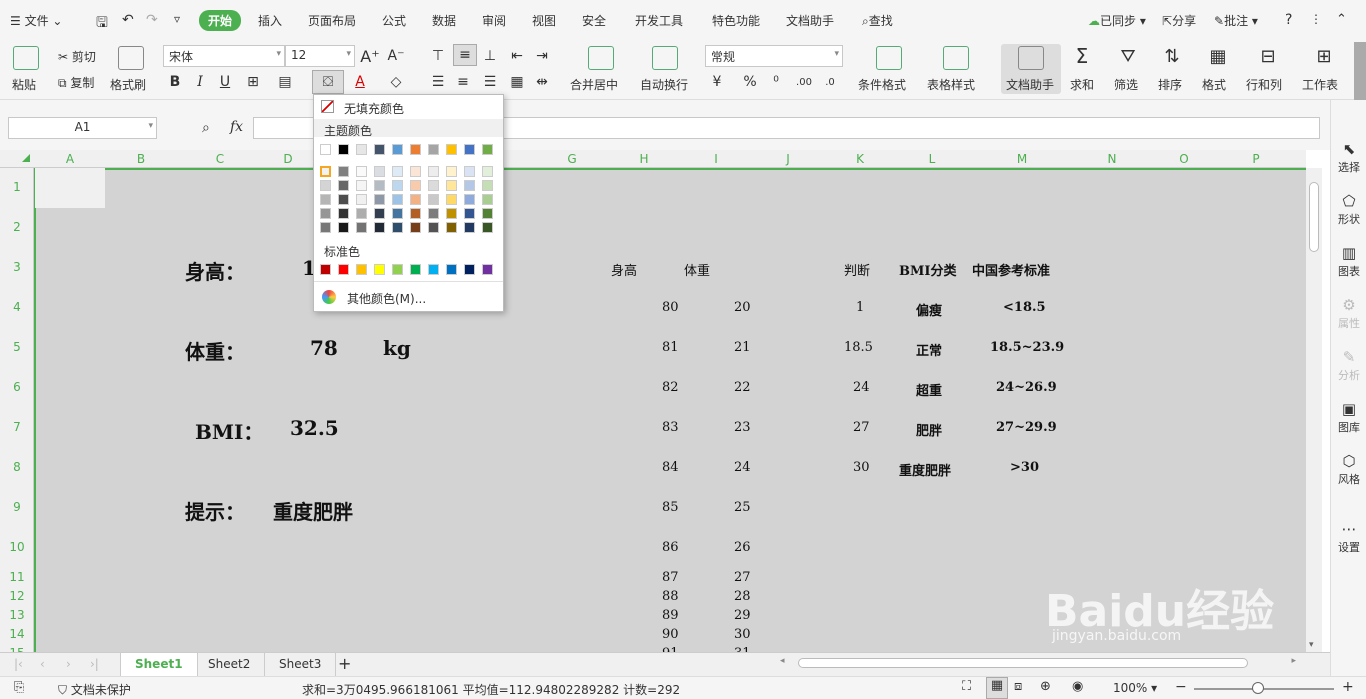  Describe the element at coordinates (542, 82) in the screenshot. I see `distribute-icon: ⇹` at that location.